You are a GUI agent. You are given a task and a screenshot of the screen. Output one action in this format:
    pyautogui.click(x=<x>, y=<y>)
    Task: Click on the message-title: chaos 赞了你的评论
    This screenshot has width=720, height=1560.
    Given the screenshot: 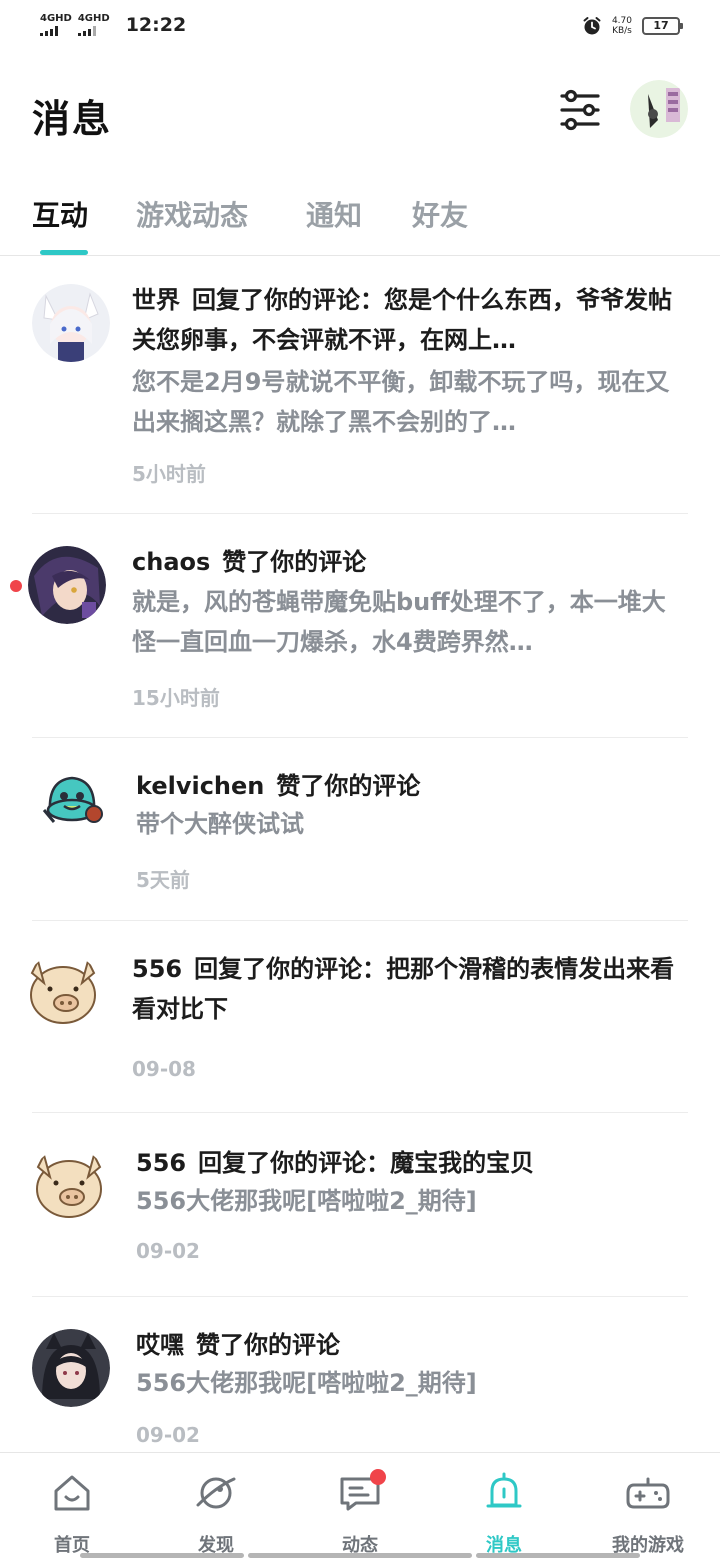 What is the action you would take?
    pyautogui.click(x=410, y=562)
    